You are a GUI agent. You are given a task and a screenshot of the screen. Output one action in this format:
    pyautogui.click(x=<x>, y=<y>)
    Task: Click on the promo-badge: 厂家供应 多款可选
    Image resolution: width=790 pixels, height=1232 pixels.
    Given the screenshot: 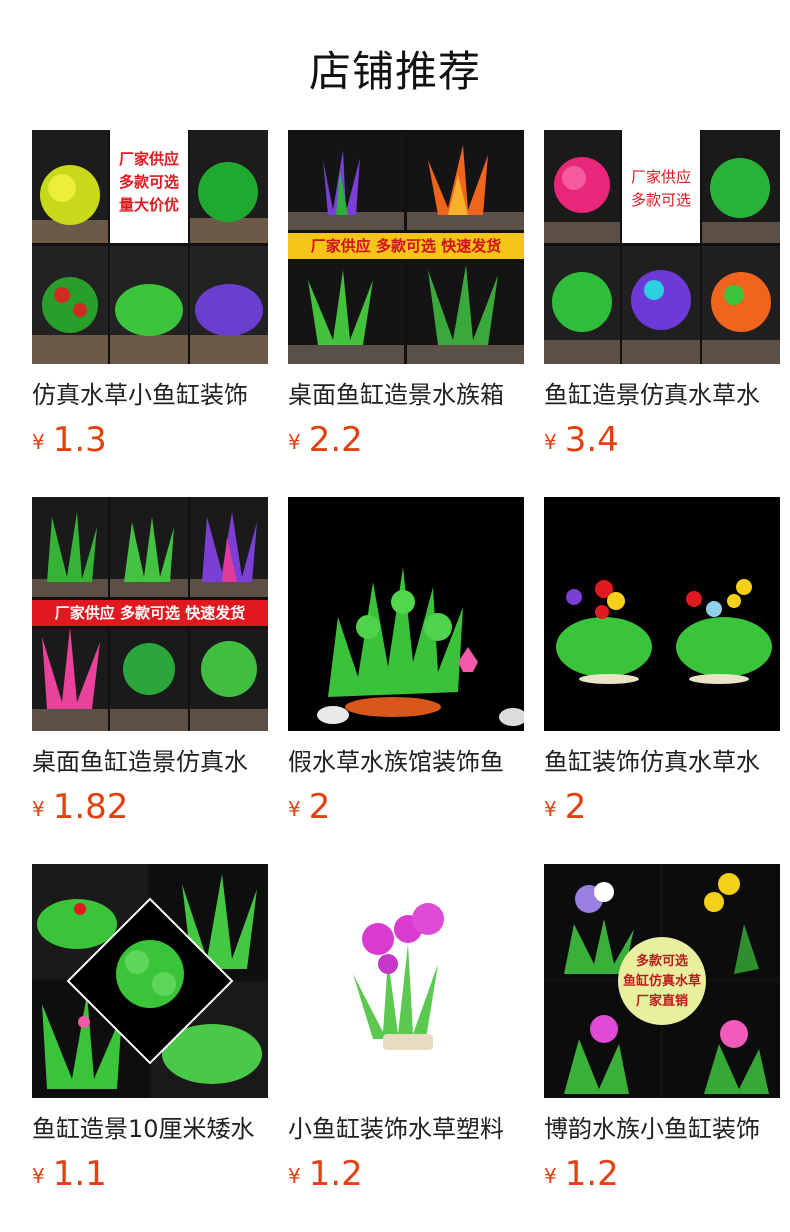 What is the action you would take?
    pyautogui.click(x=660, y=188)
    